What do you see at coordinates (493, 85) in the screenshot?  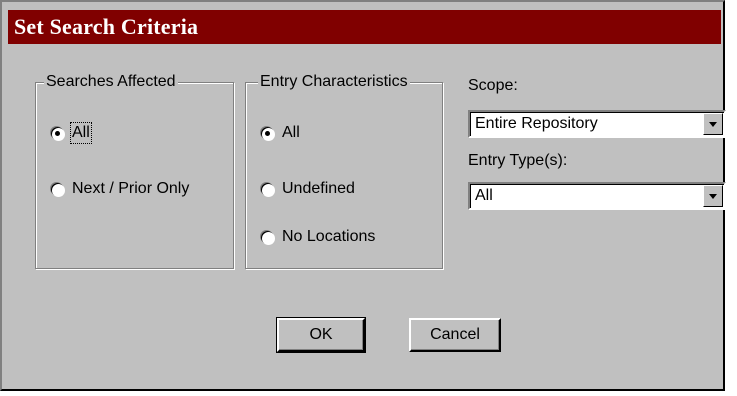 I see `scope-label: Scope:` at bounding box center [493, 85].